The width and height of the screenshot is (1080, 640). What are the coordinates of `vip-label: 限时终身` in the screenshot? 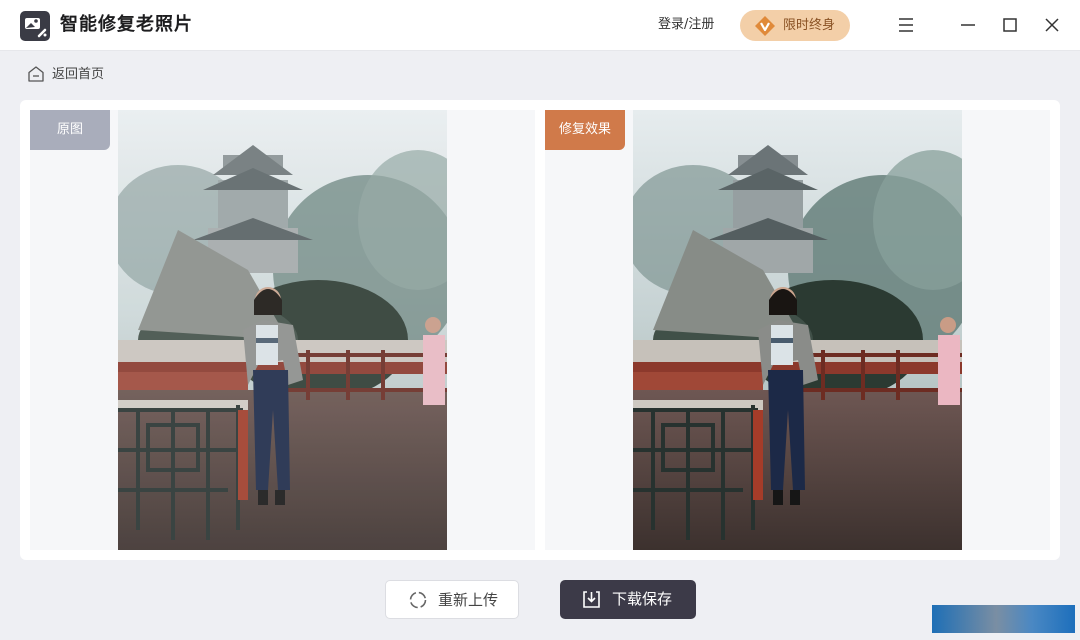 It's located at (809, 25).